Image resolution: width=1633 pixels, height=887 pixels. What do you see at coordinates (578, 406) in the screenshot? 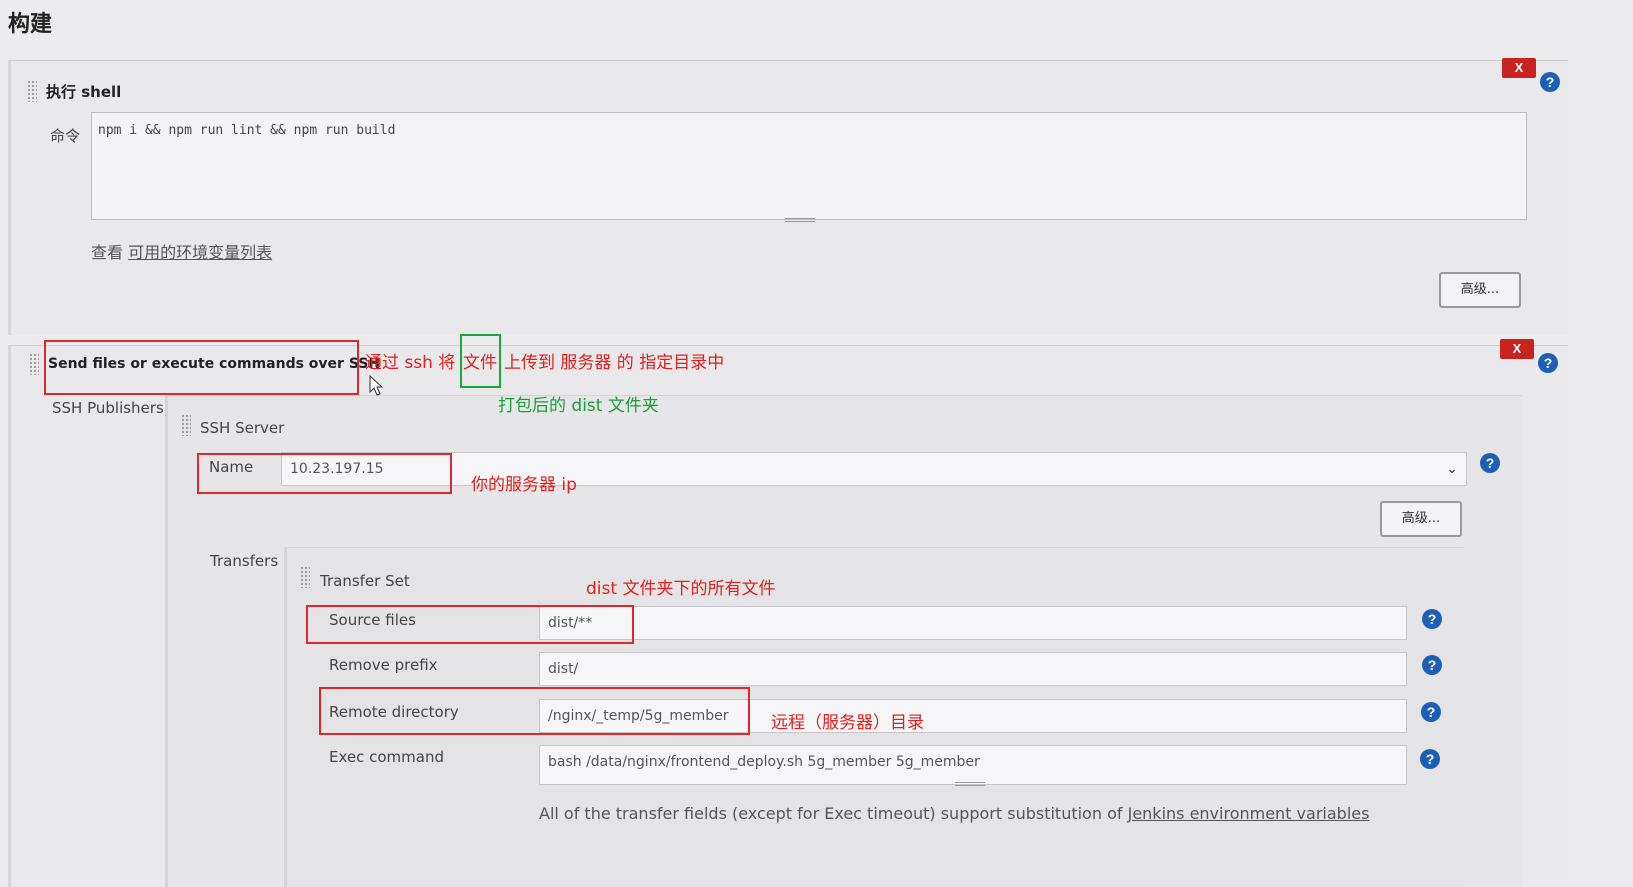
I see `annotation-dist-folder: 打包后的 dist 文件夹` at bounding box center [578, 406].